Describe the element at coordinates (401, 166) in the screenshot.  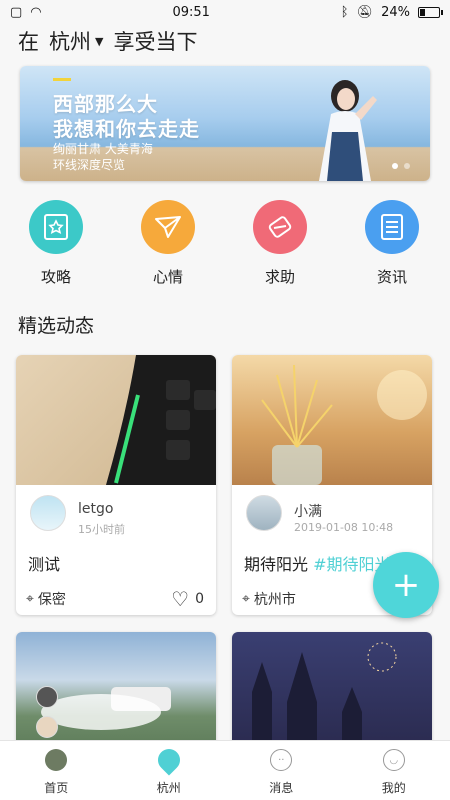
I see `carousel-indicator` at that location.